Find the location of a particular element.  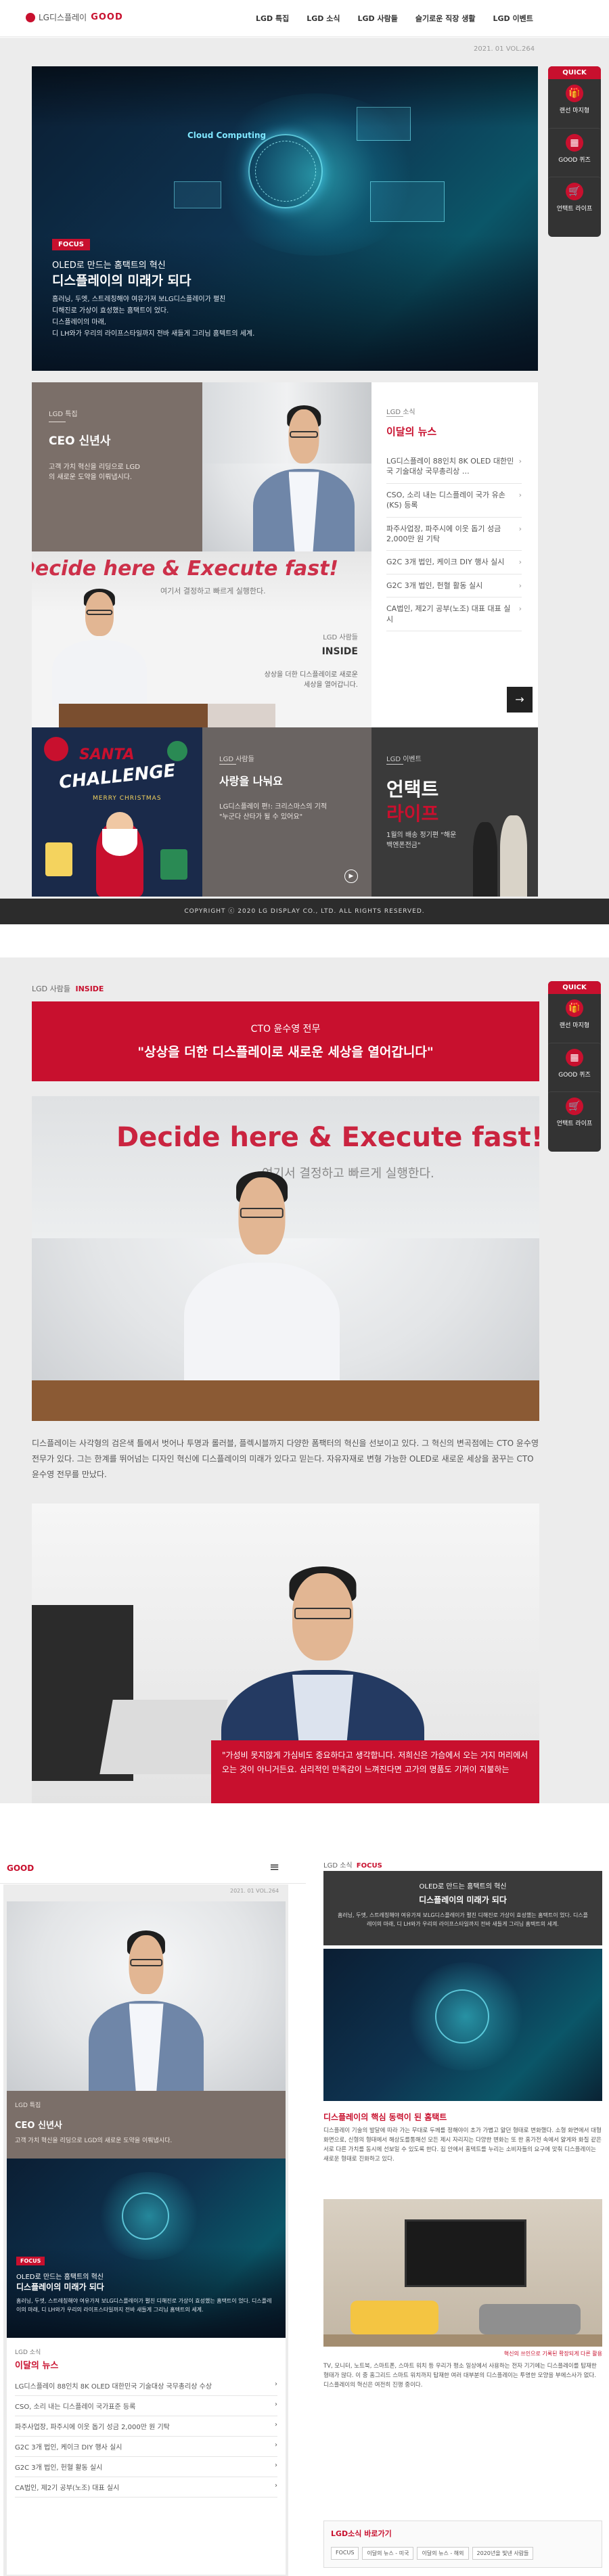

hamburger-menu-icon: ≡ is located at coordinates (274, 1867).